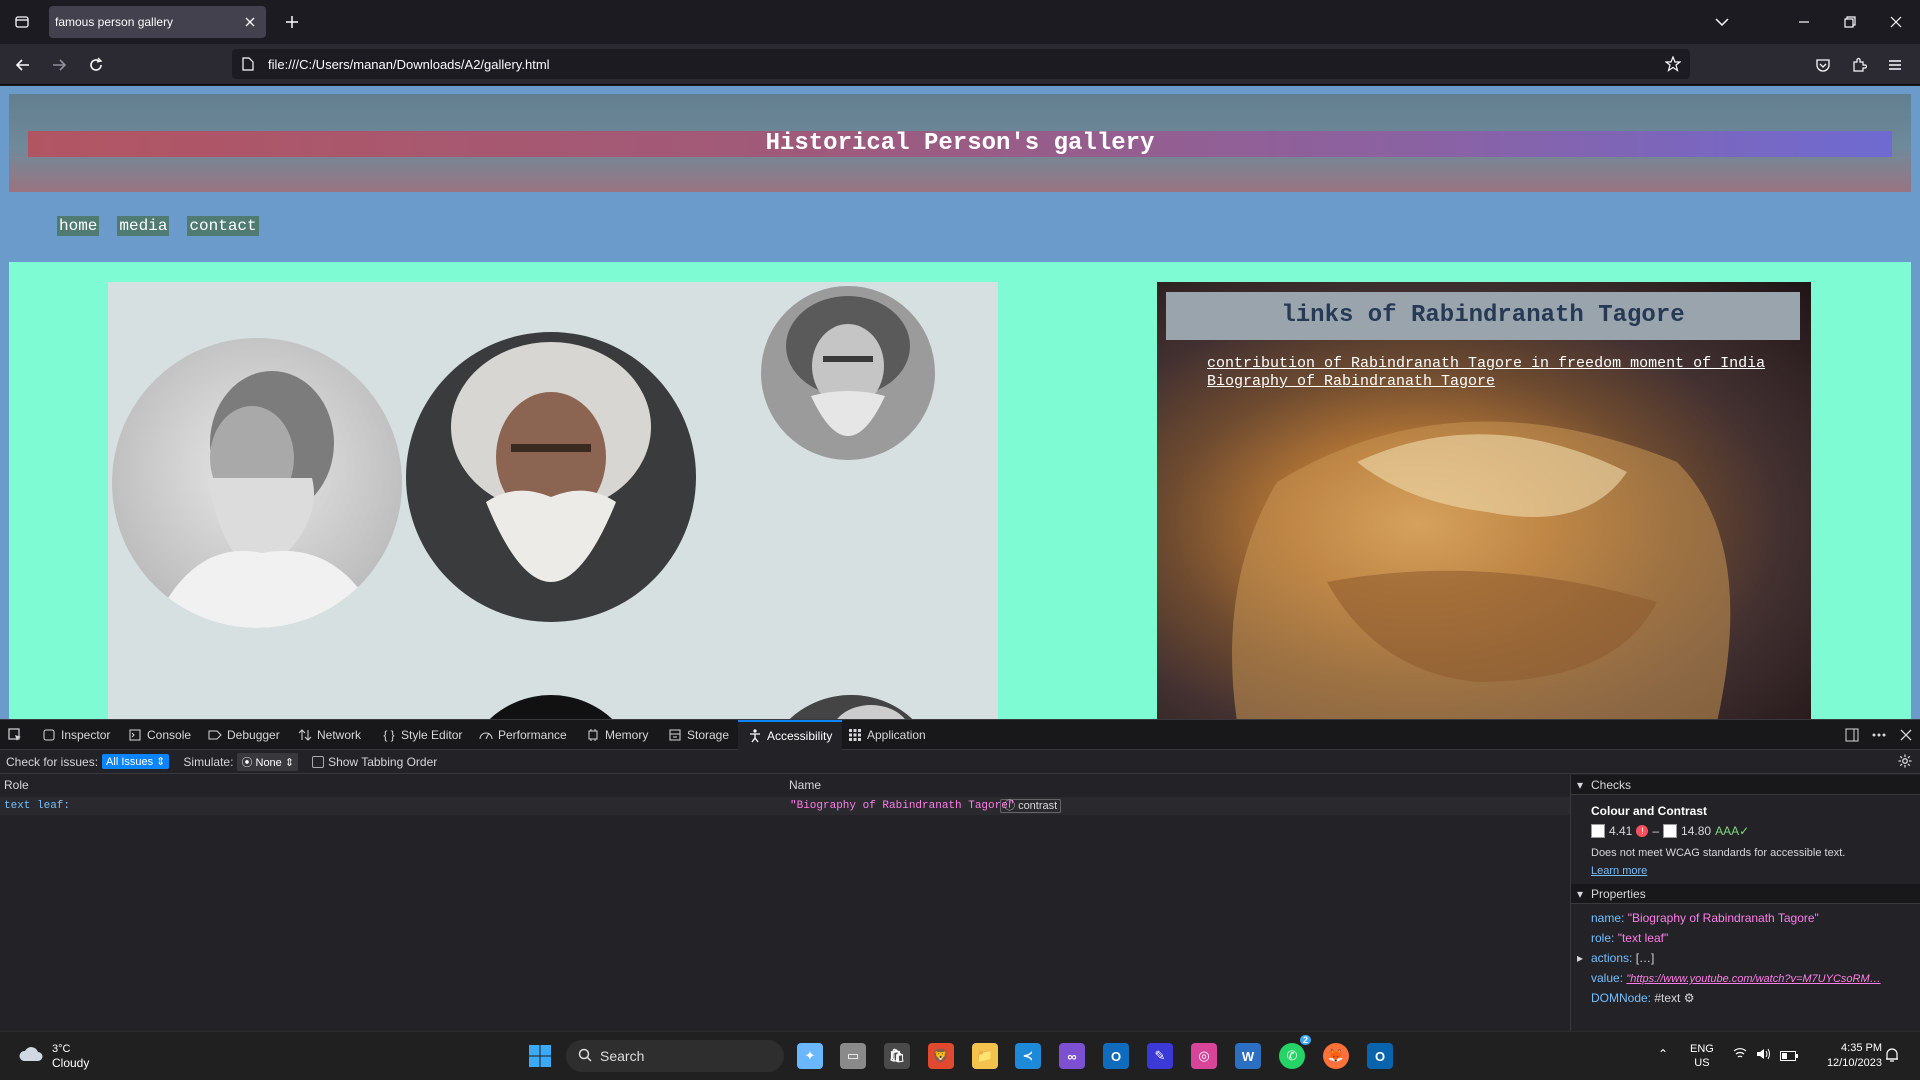  Describe the element at coordinates (53, 1056) in the screenshot. I see `weather-widget: 3°C Cloudy` at that location.